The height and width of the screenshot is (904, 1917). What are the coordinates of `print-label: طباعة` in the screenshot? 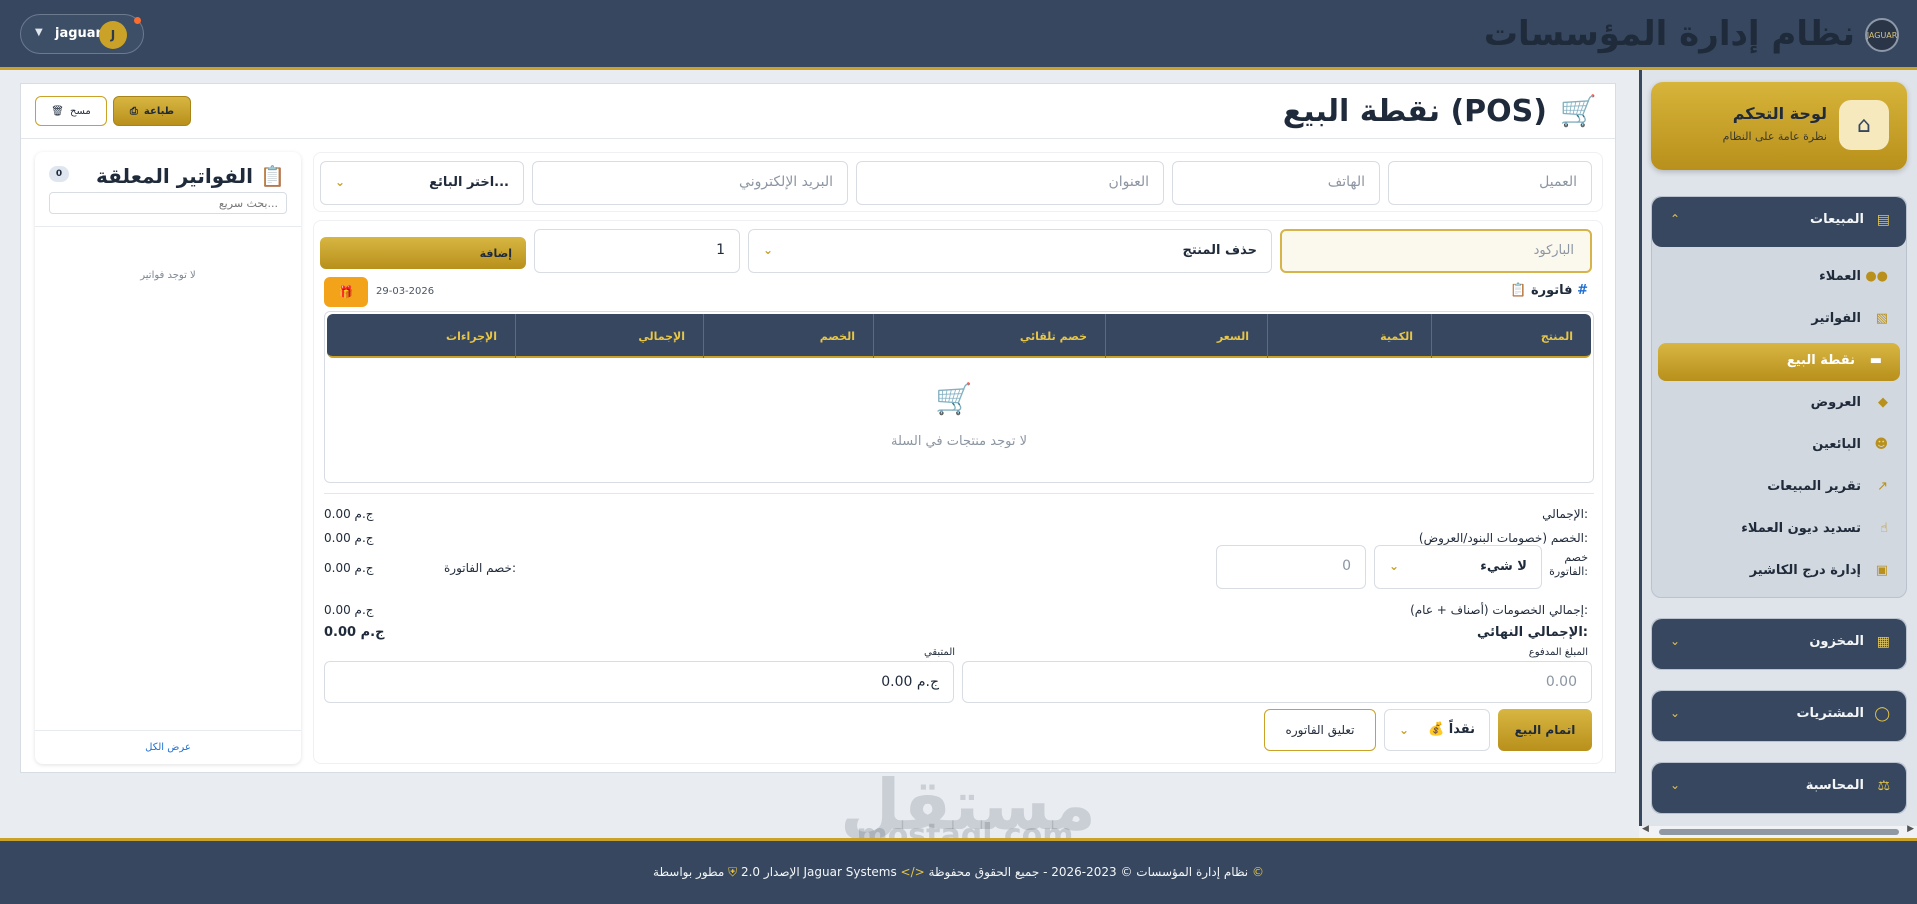 It's located at (159, 111).